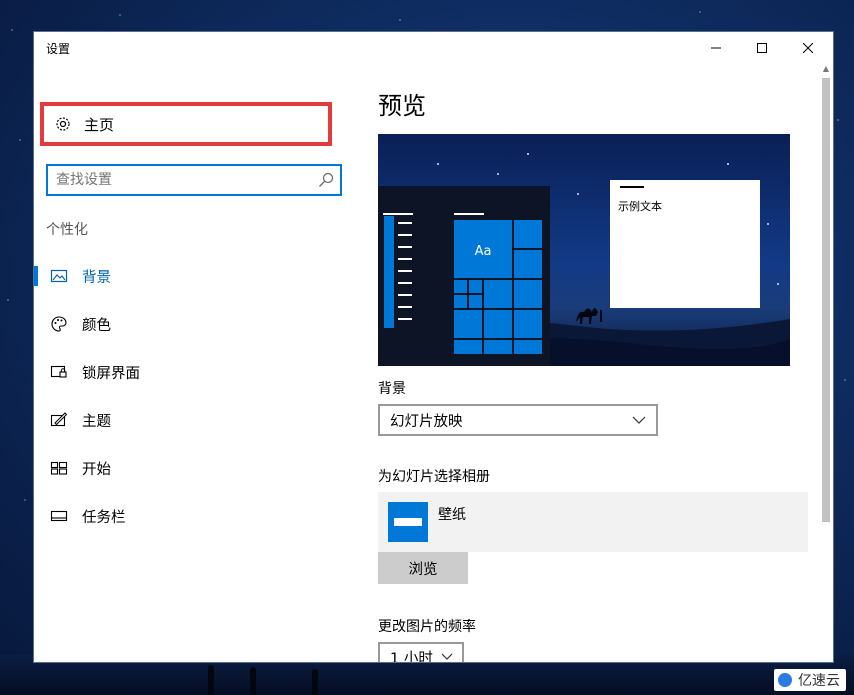 Image resolution: width=854 pixels, height=695 pixels. I want to click on lock-screen-icon, so click(58, 371).